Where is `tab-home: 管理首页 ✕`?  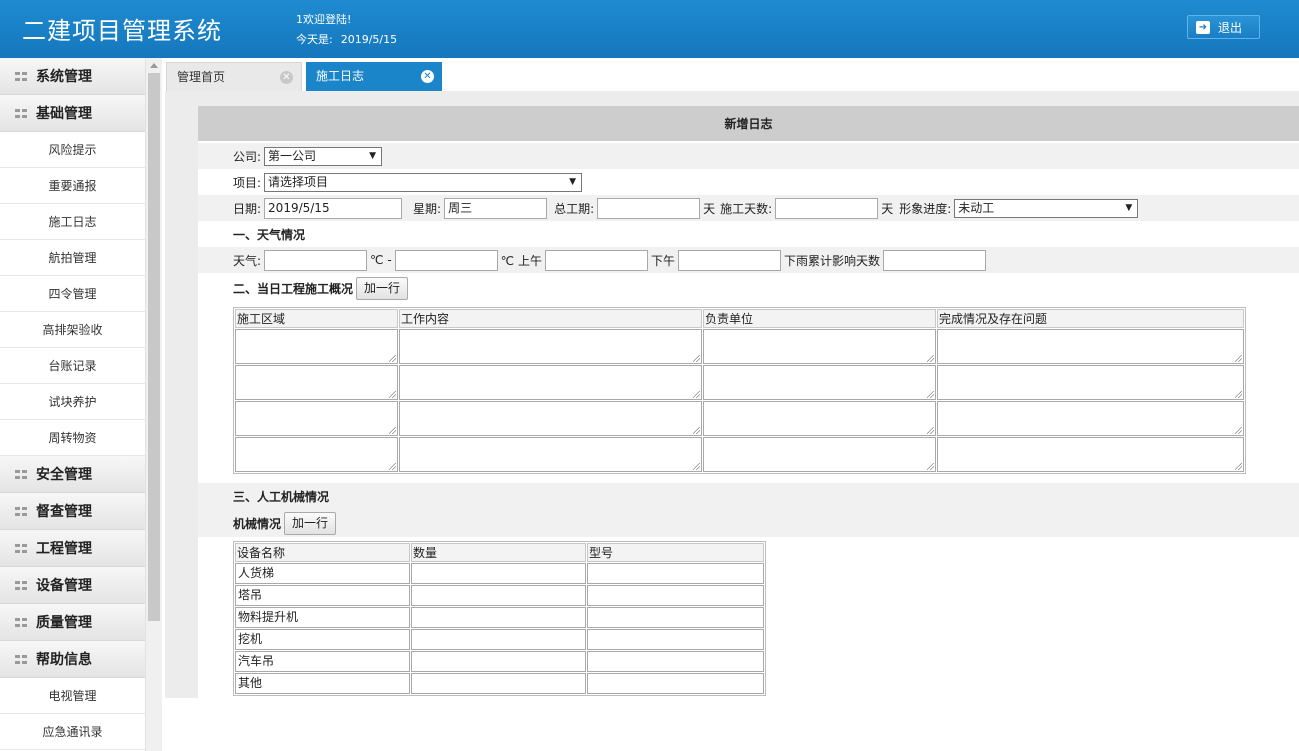 tab-home: 管理首页 ✕ is located at coordinates (234, 76).